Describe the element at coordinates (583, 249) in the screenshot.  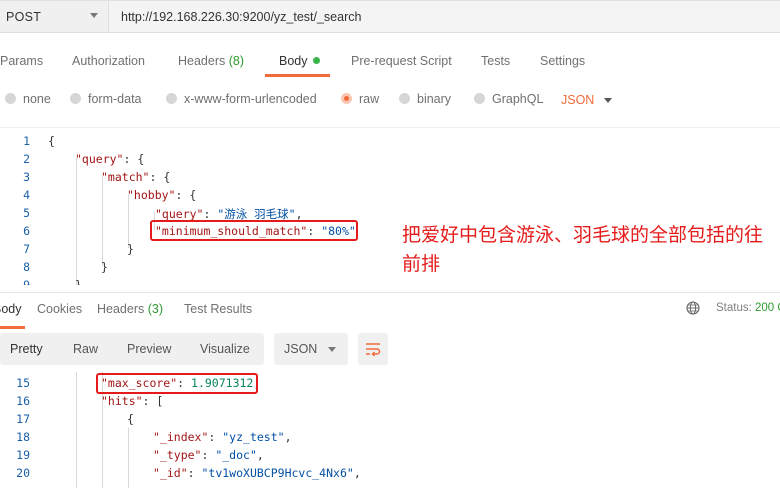
I see `annotation-note: 把爱好中包含游泳、羽毛球的全部包括的往前排` at that location.